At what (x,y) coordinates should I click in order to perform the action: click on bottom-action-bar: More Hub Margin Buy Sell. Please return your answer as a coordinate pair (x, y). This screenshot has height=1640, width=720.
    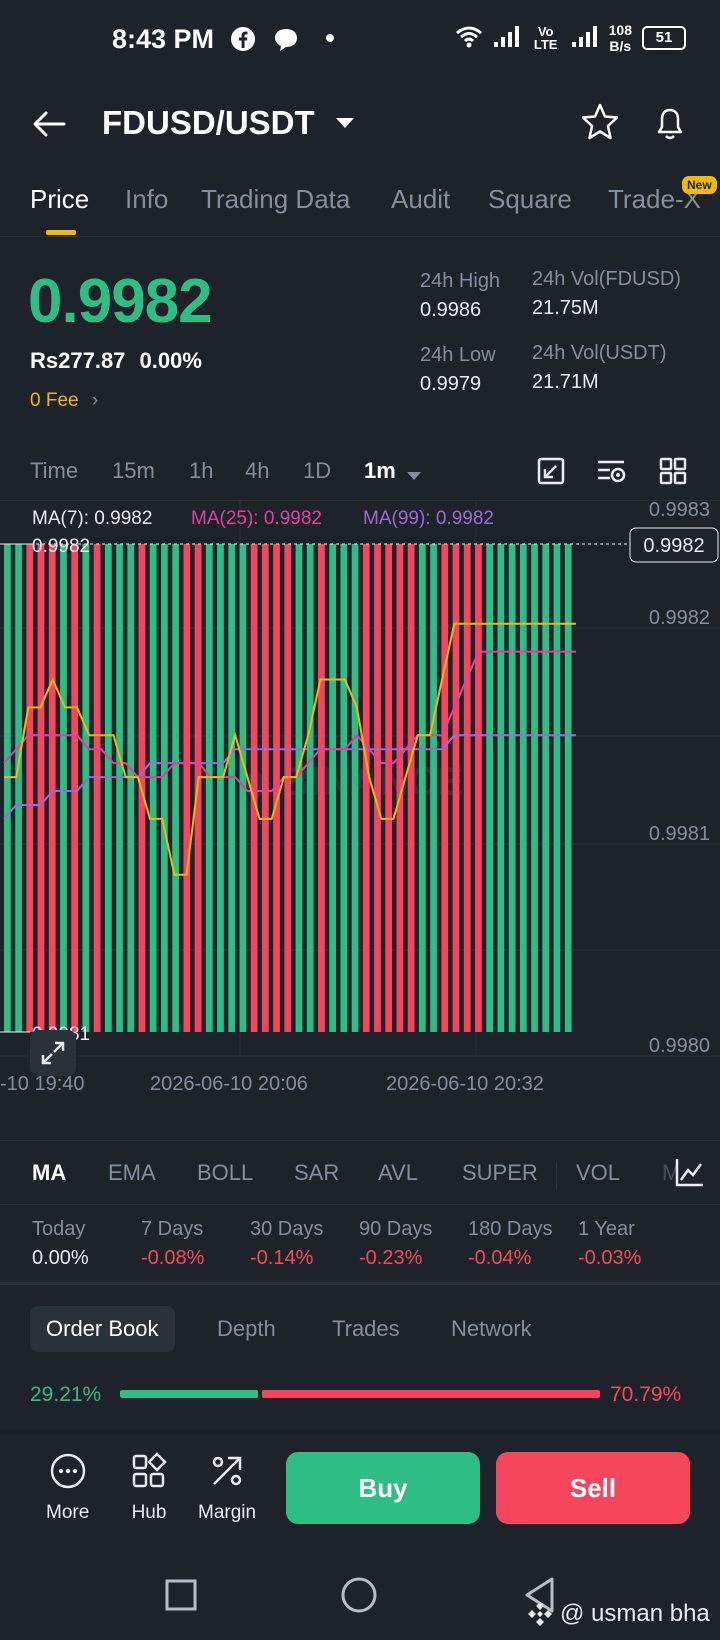
    Looking at the image, I should click on (360, 1487).